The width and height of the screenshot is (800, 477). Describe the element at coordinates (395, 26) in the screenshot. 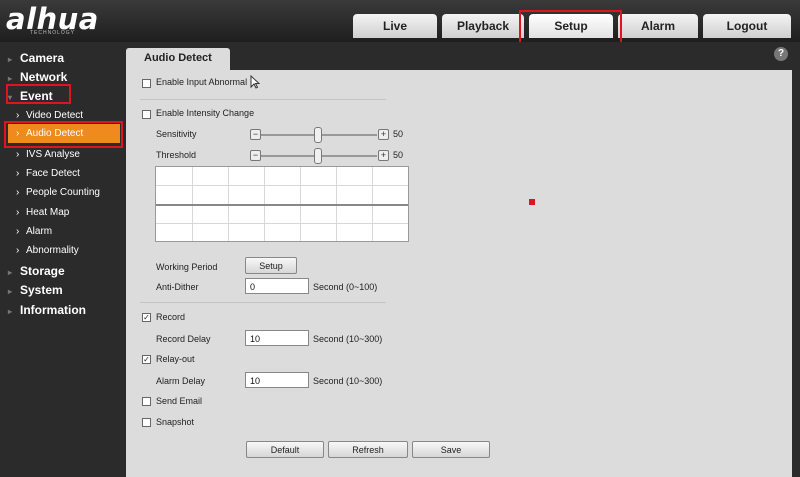

I see `tab-live: Live` at that location.